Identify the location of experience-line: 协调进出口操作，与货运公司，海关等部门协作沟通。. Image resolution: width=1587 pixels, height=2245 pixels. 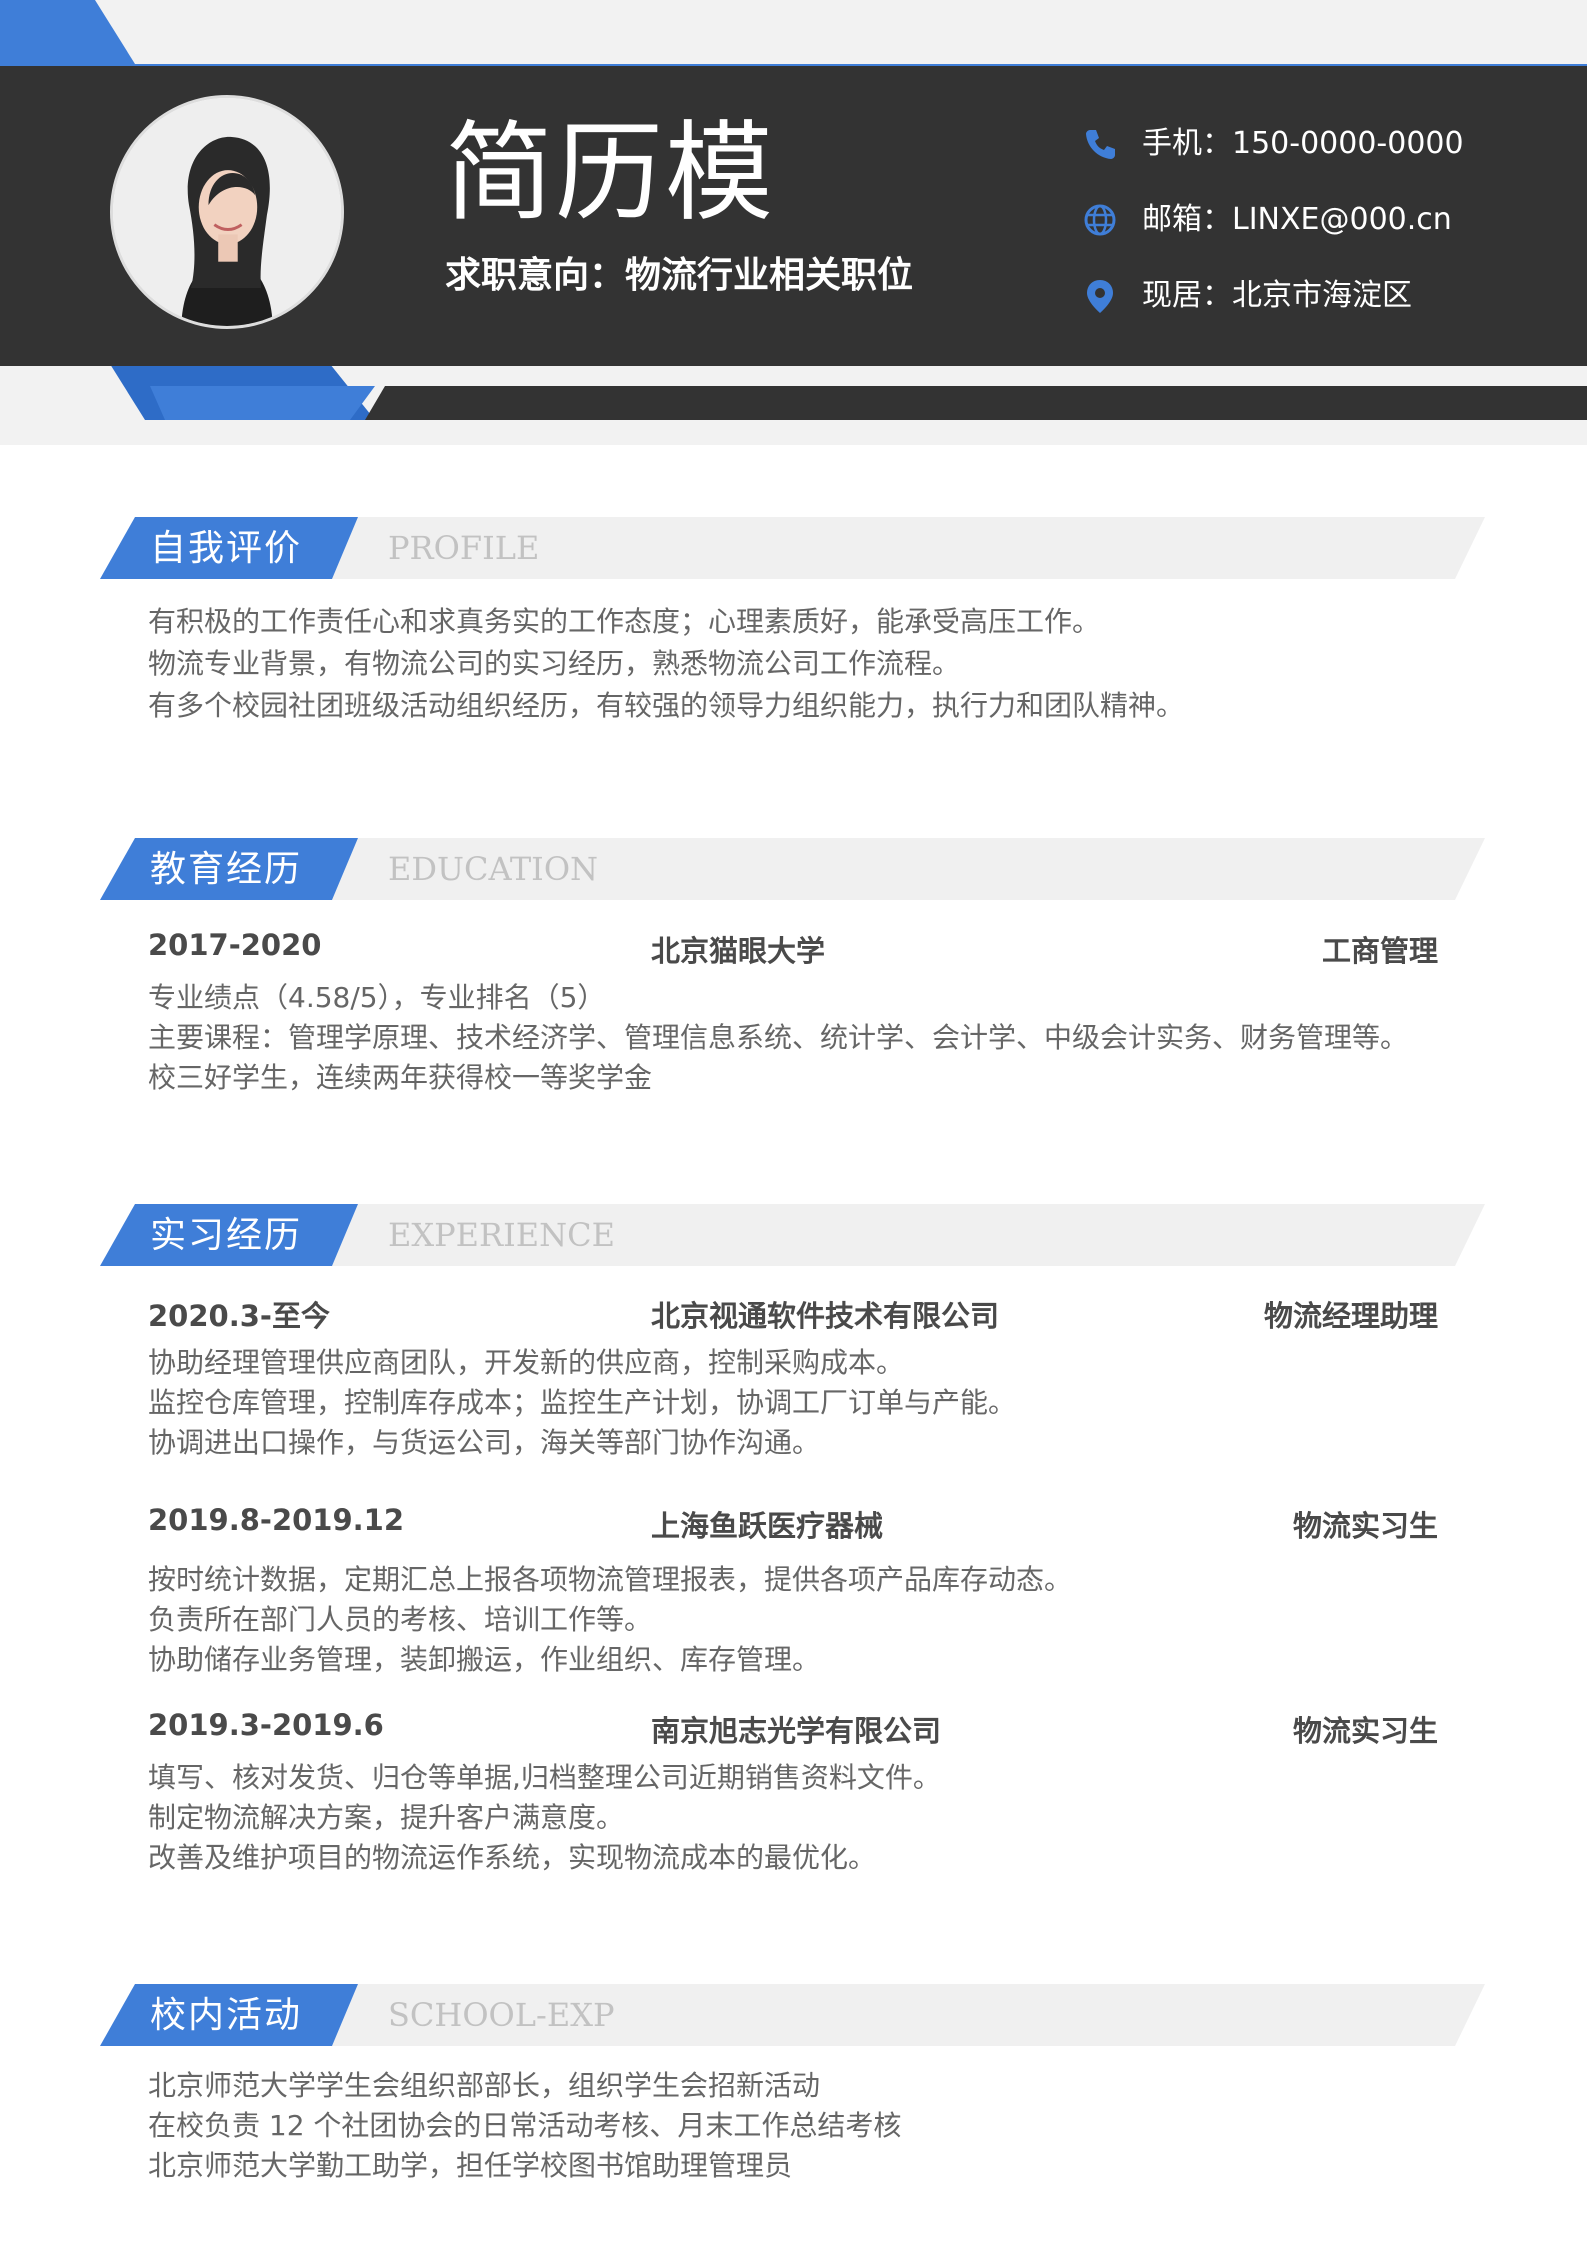
(484, 1442).